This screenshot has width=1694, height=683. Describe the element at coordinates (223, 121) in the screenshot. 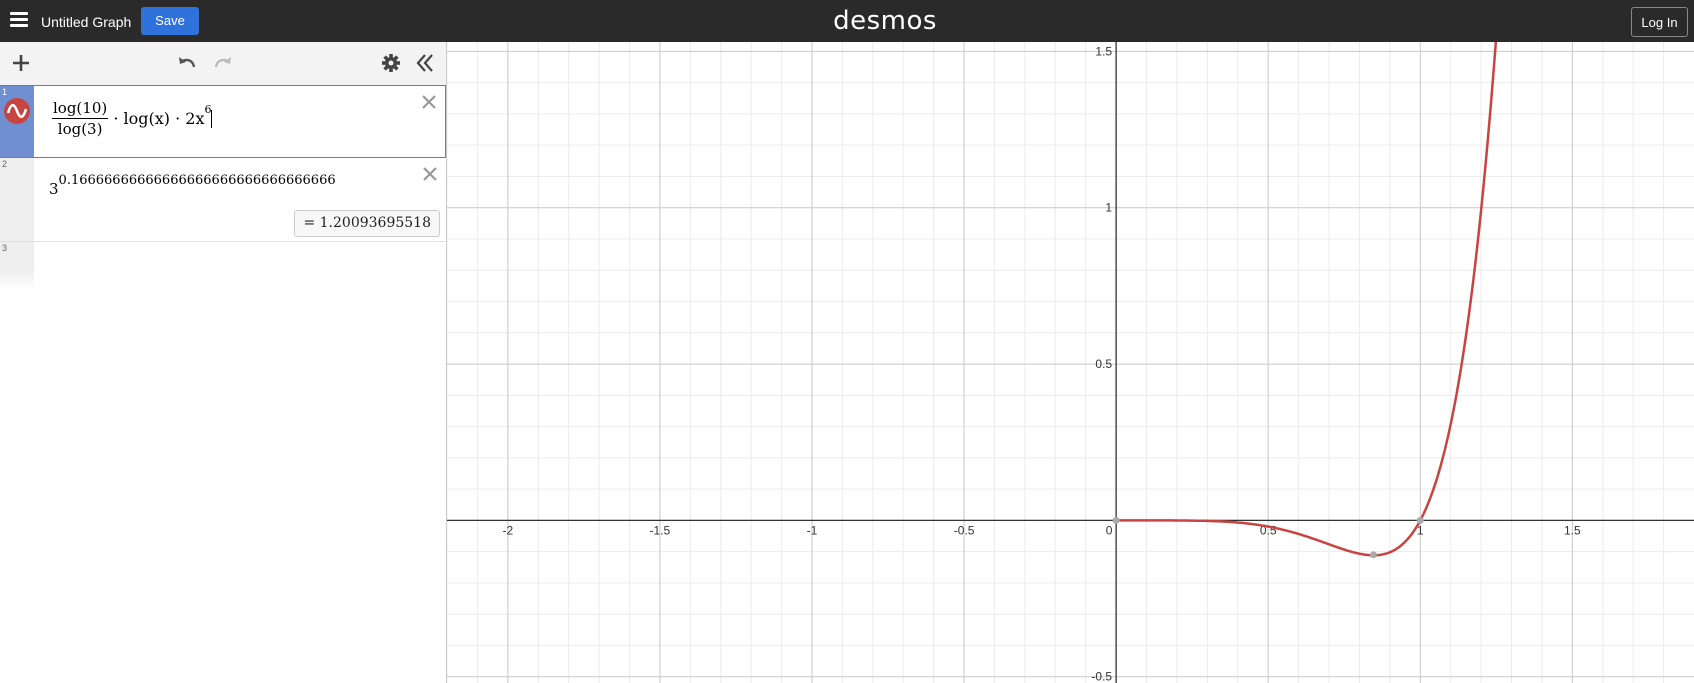

I see `expression-row: 1 log(10) log(3) · log(x) · 2x6` at that location.